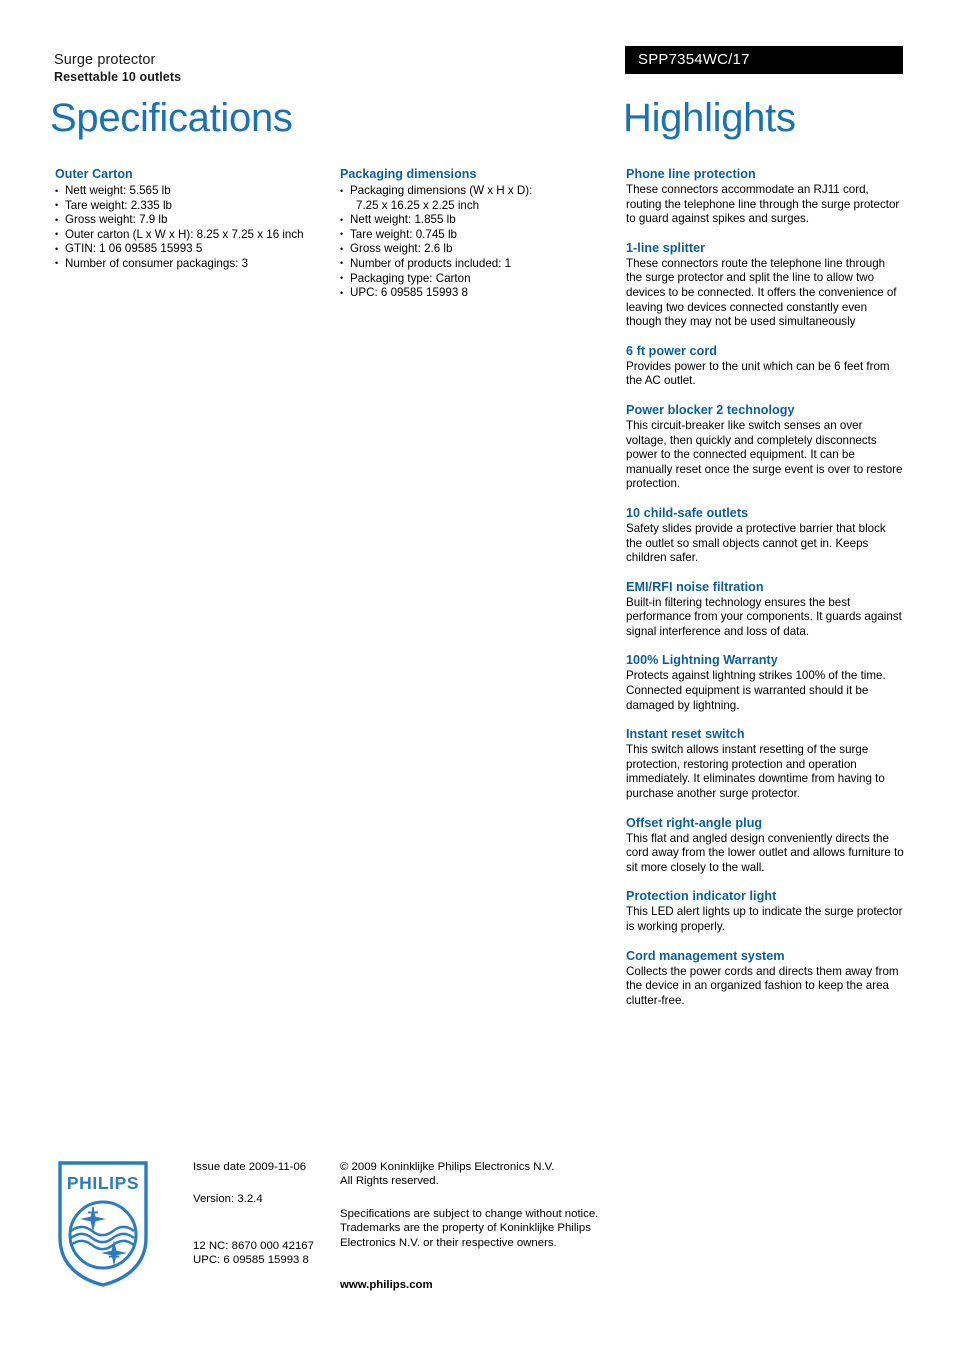 The width and height of the screenshot is (954, 1350). Describe the element at coordinates (228, 1199) in the screenshot. I see `version: Version: 3.2.4` at that location.